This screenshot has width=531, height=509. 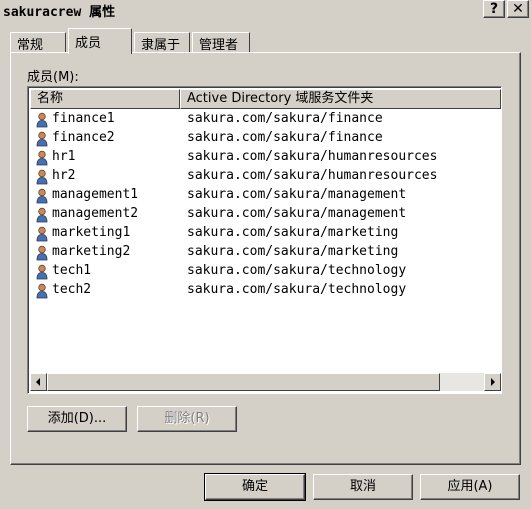 What do you see at coordinates (64, 156) in the screenshot?
I see `member-name: hr1` at bounding box center [64, 156].